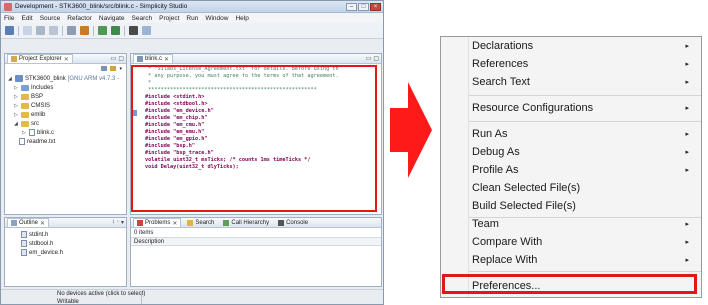 This screenshot has width=708, height=305. What do you see at coordinates (293, 222) in the screenshot?
I see `tab-console: Console` at bounding box center [293, 222].